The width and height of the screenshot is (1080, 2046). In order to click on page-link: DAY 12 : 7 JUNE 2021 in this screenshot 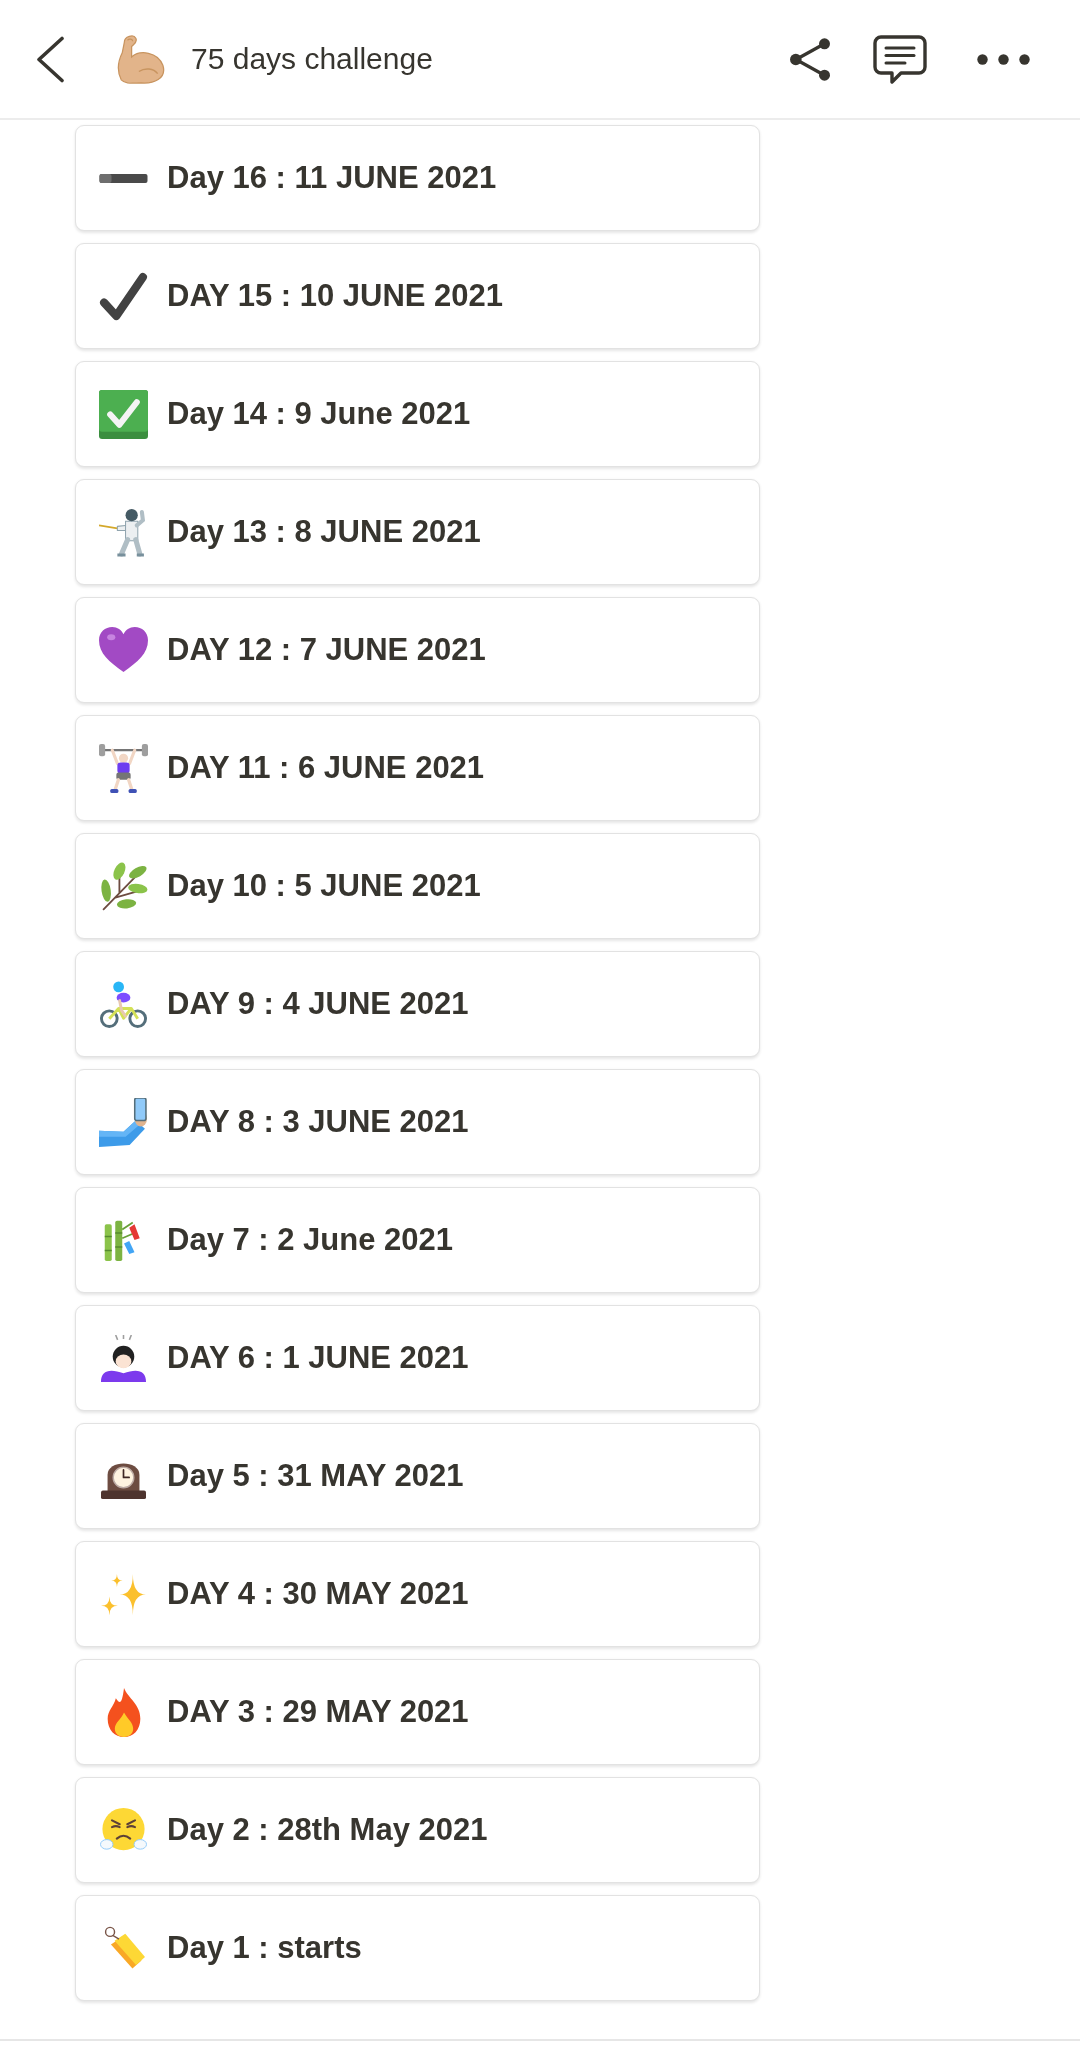, I will do `click(417, 650)`.